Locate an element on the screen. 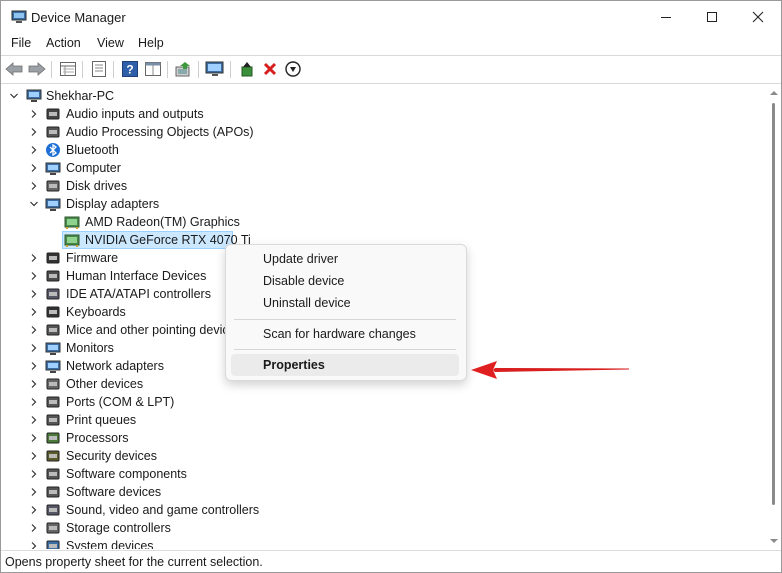 This screenshot has height=573, width=782. scrollbar-thumb is located at coordinates (773, 304).